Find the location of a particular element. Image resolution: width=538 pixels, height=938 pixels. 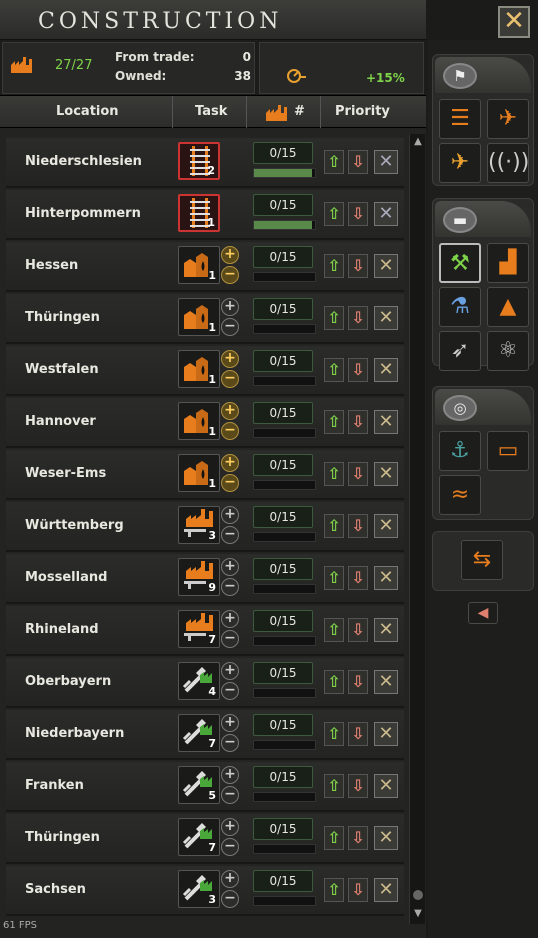

col-count: # is located at coordinates (299, 111).